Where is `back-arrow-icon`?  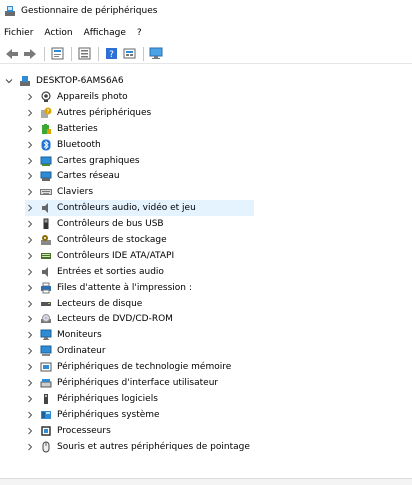
back-arrow-icon is located at coordinates (12, 54).